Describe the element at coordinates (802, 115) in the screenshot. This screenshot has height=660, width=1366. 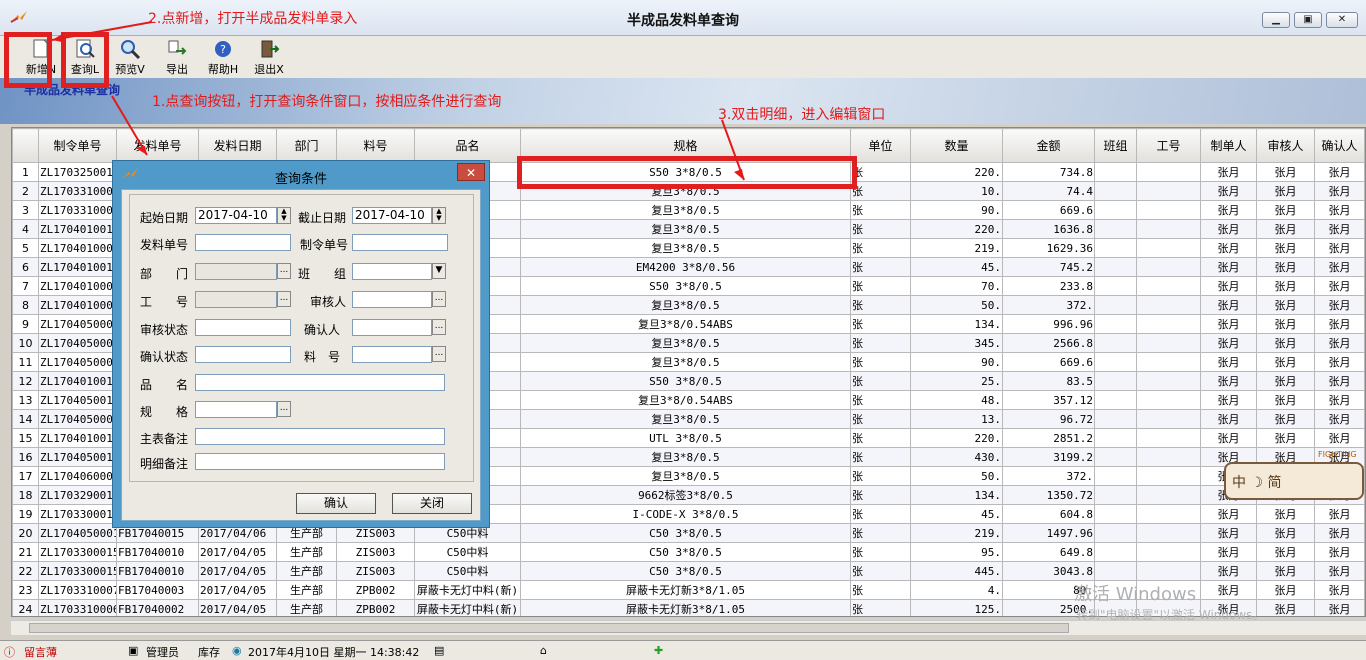
I see `annotation-edit: 3.双击明细，进入编辑窗口` at that location.